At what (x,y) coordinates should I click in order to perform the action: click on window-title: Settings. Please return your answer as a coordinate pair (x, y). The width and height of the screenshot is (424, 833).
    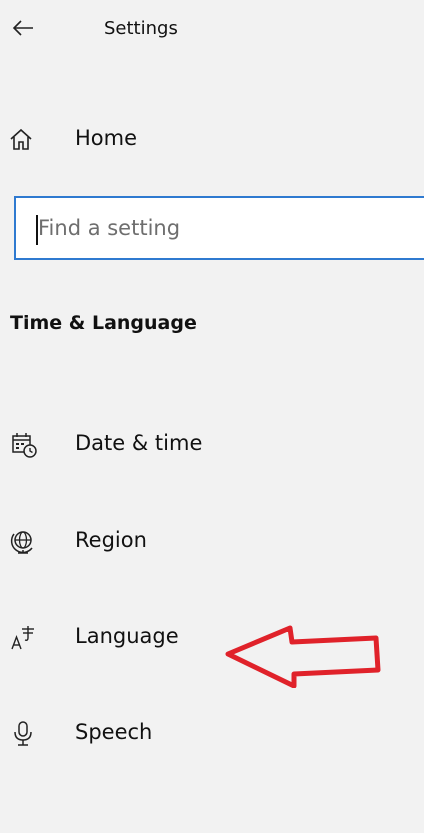
    Looking at the image, I should click on (141, 28).